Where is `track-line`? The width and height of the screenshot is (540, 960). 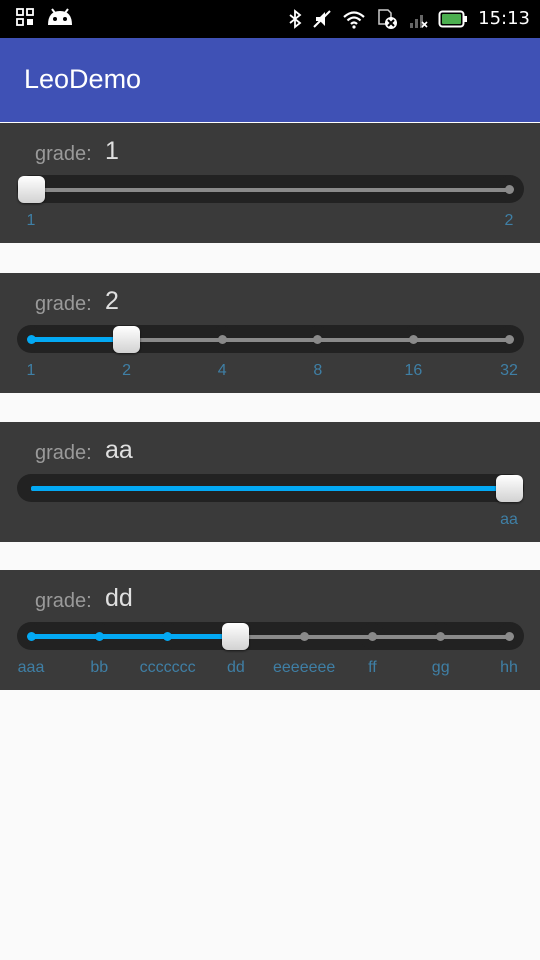 track-line is located at coordinates (270, 190).